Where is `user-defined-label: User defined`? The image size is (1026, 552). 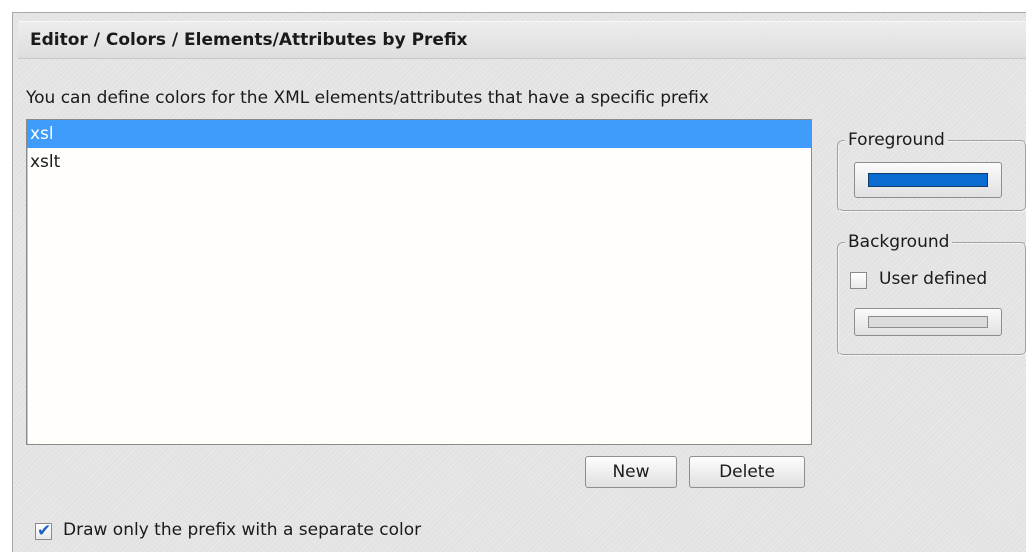
user-defined-label: User defined is located at coordinates (933, 279).